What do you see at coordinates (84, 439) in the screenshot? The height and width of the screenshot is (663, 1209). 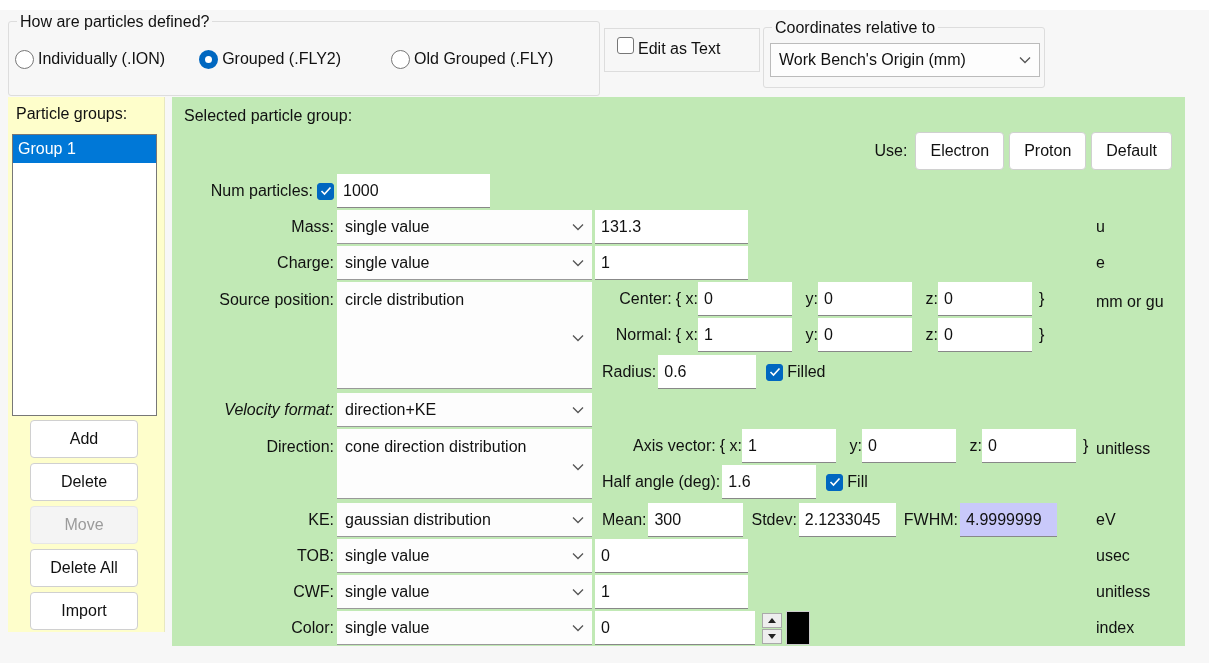 I see `list-button: Add` at bounding box center [84, 439].